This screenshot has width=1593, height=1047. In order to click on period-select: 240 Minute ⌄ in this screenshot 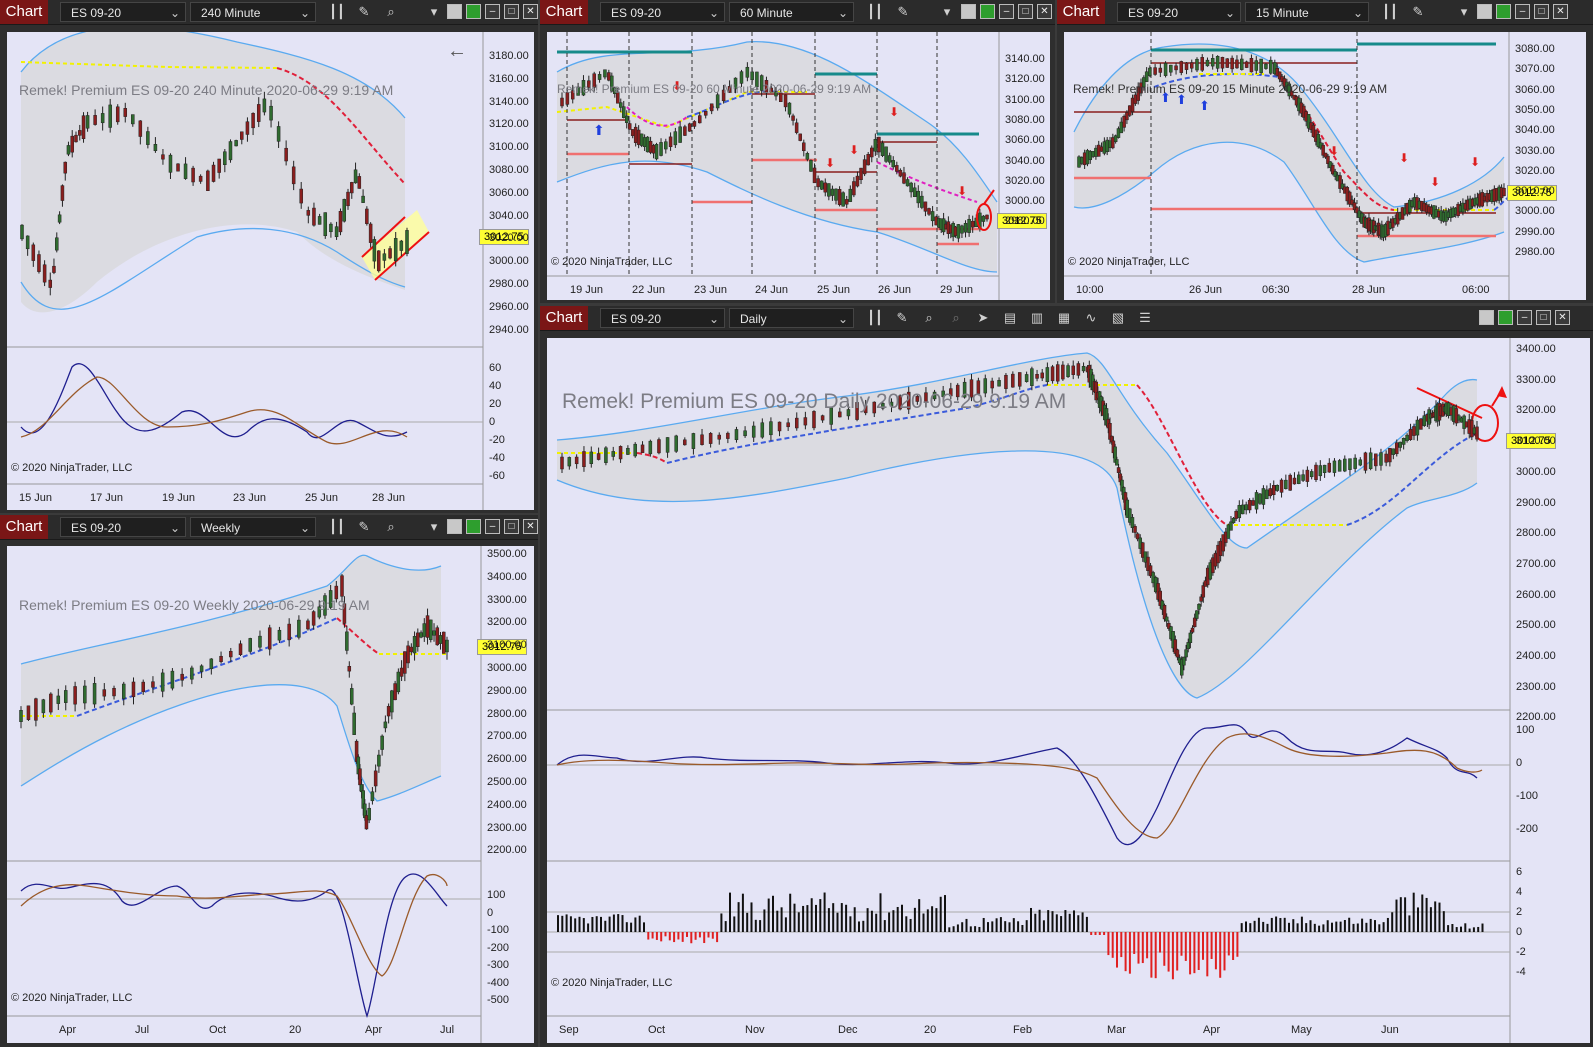, I will do `click(253, 12)`.